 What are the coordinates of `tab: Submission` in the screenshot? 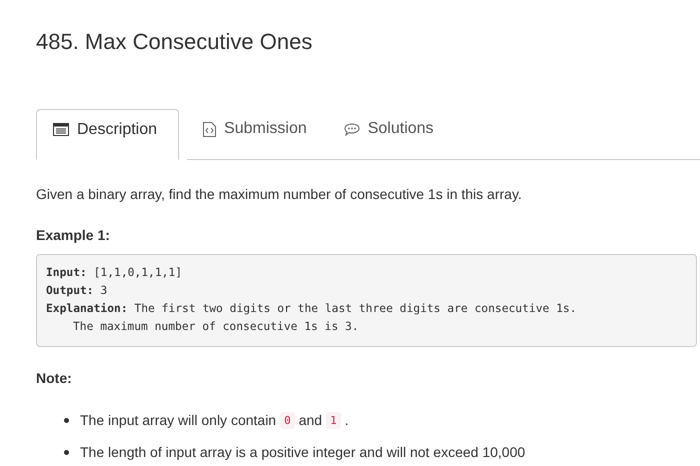 It's located at (257, 134).